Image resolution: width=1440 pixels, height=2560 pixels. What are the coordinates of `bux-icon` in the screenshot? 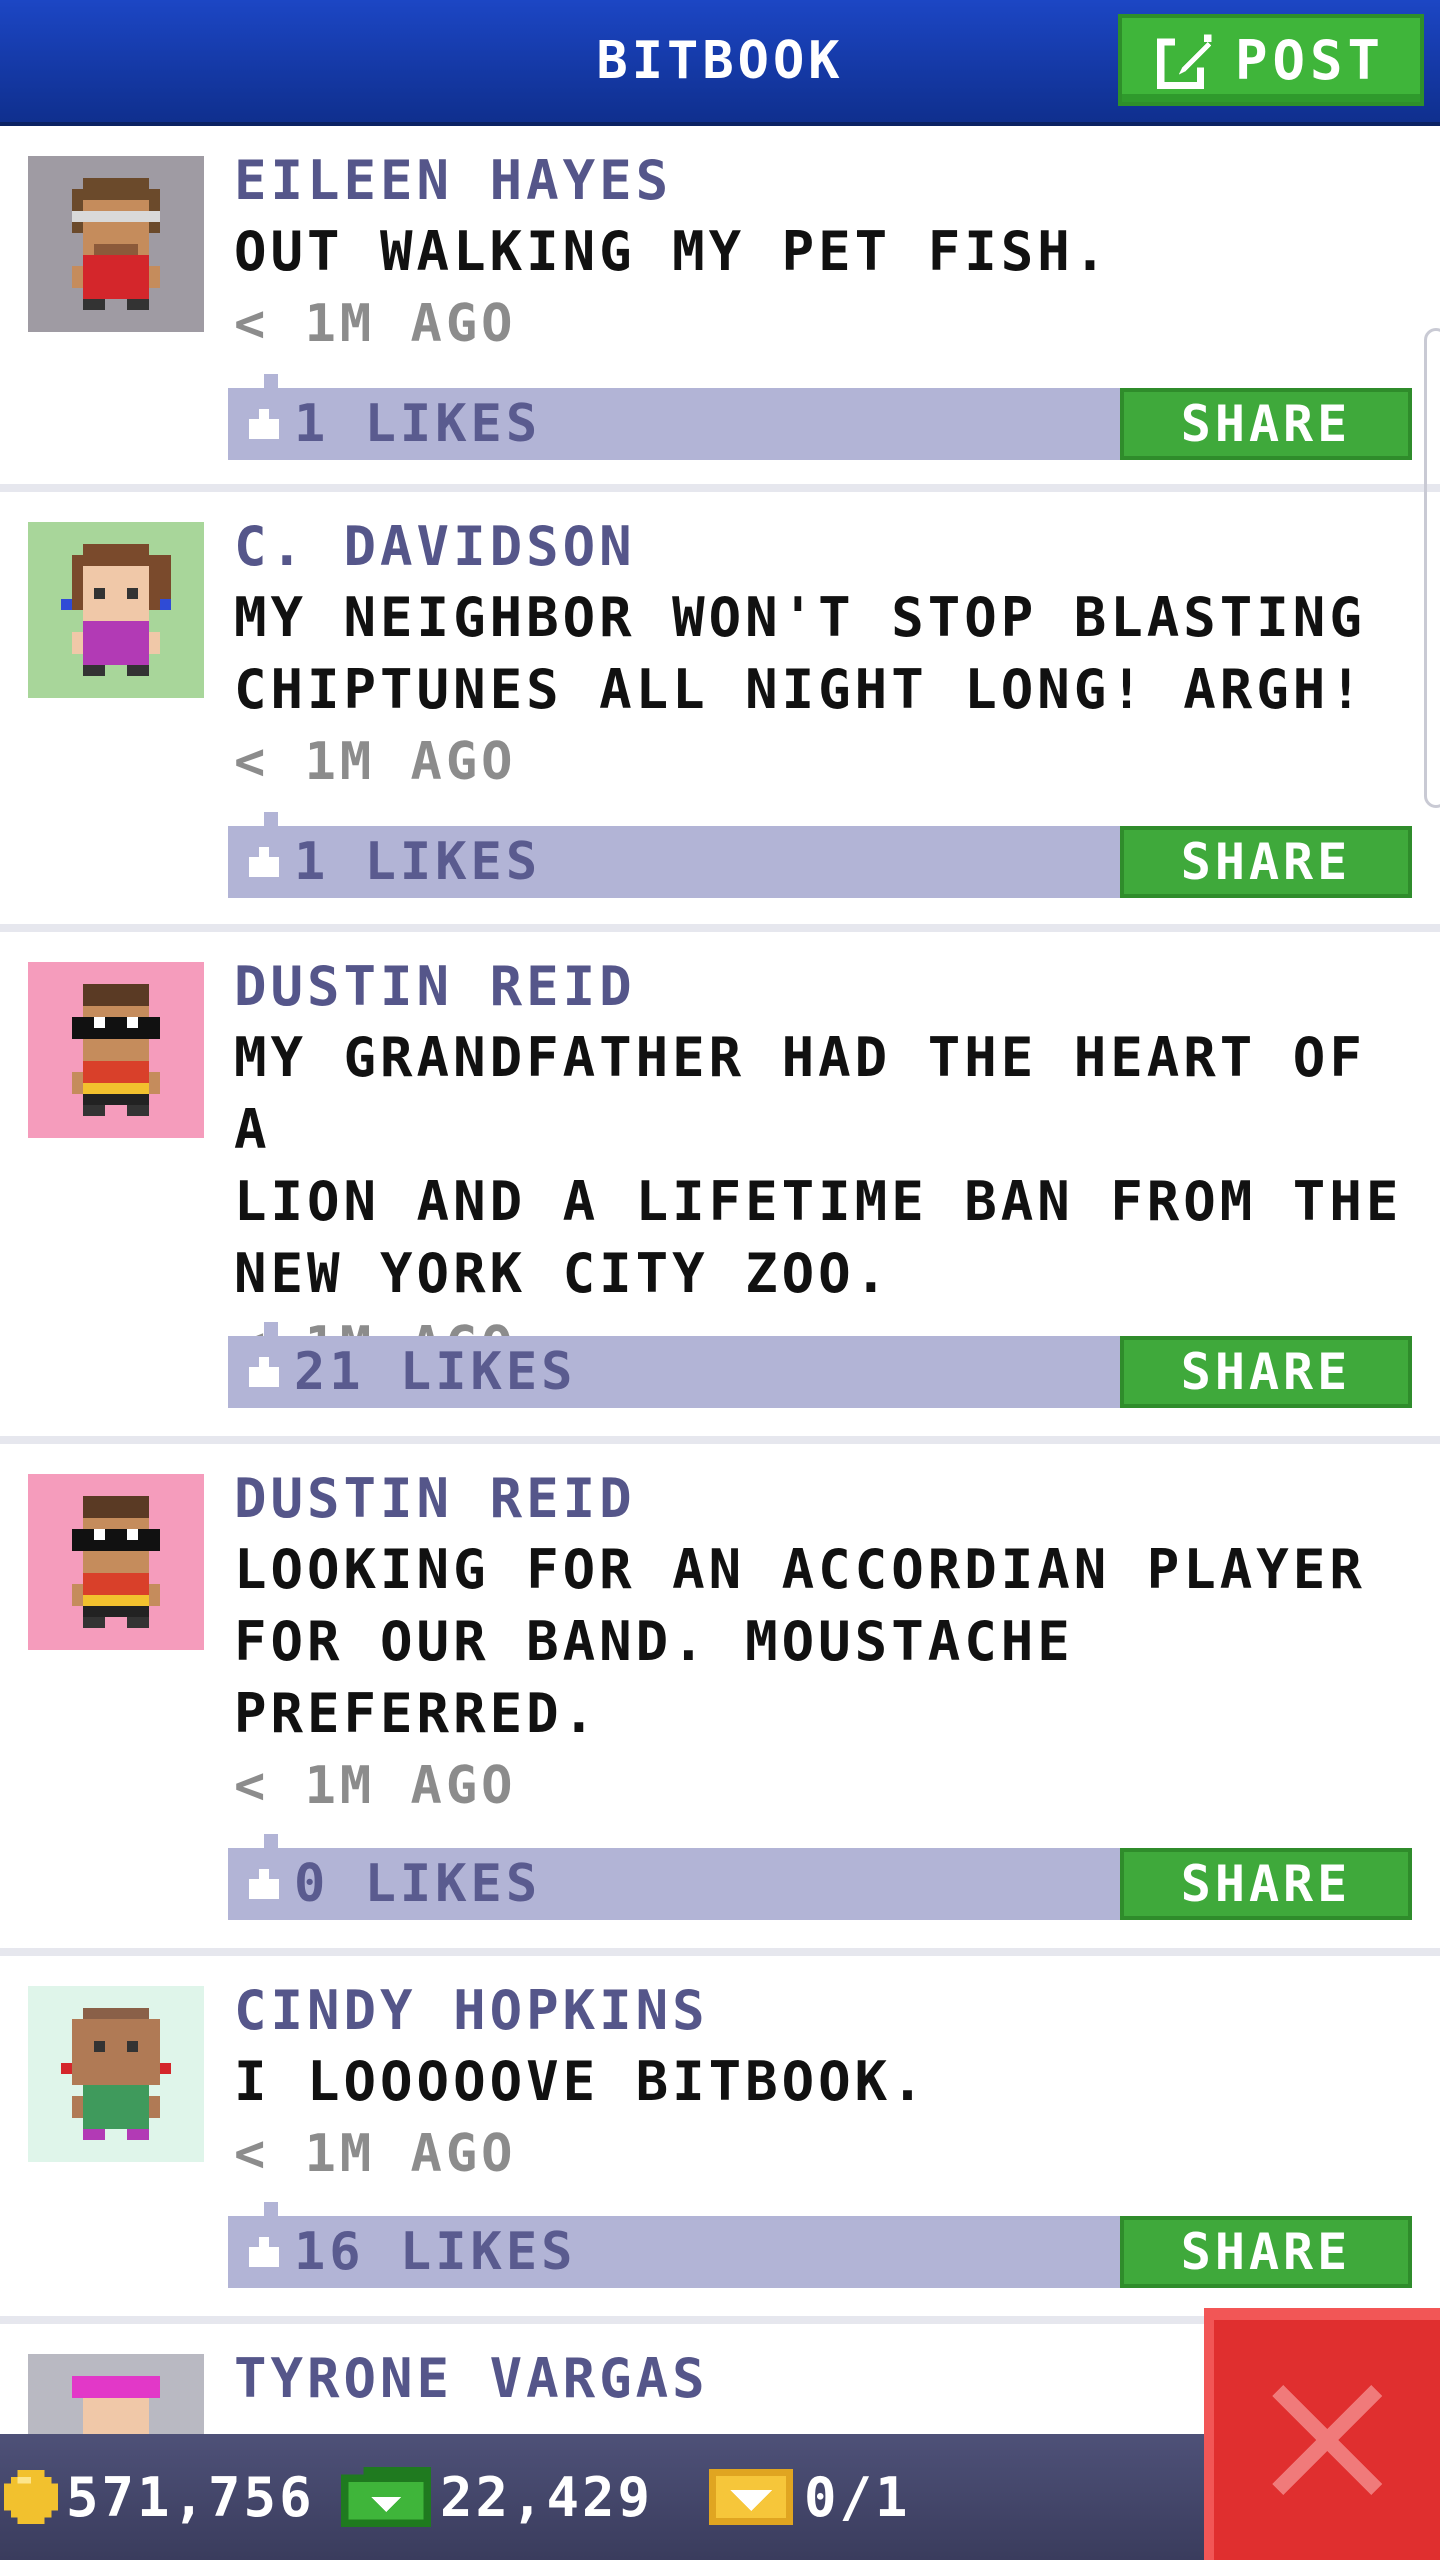 It's located at (386, 2497).